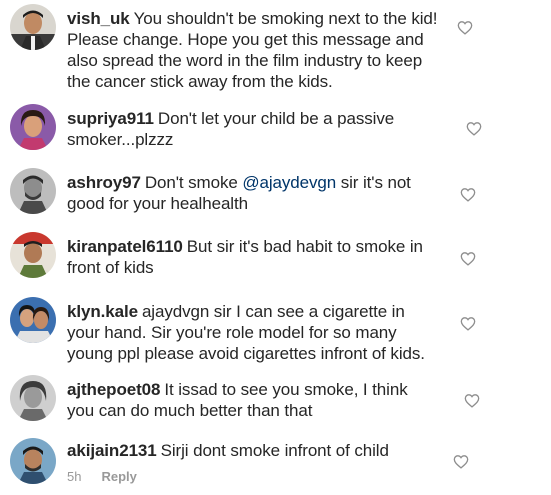 This screenshot has height=495, width=551. I want to click on comment-username: akijain2131, so click(112, 450).